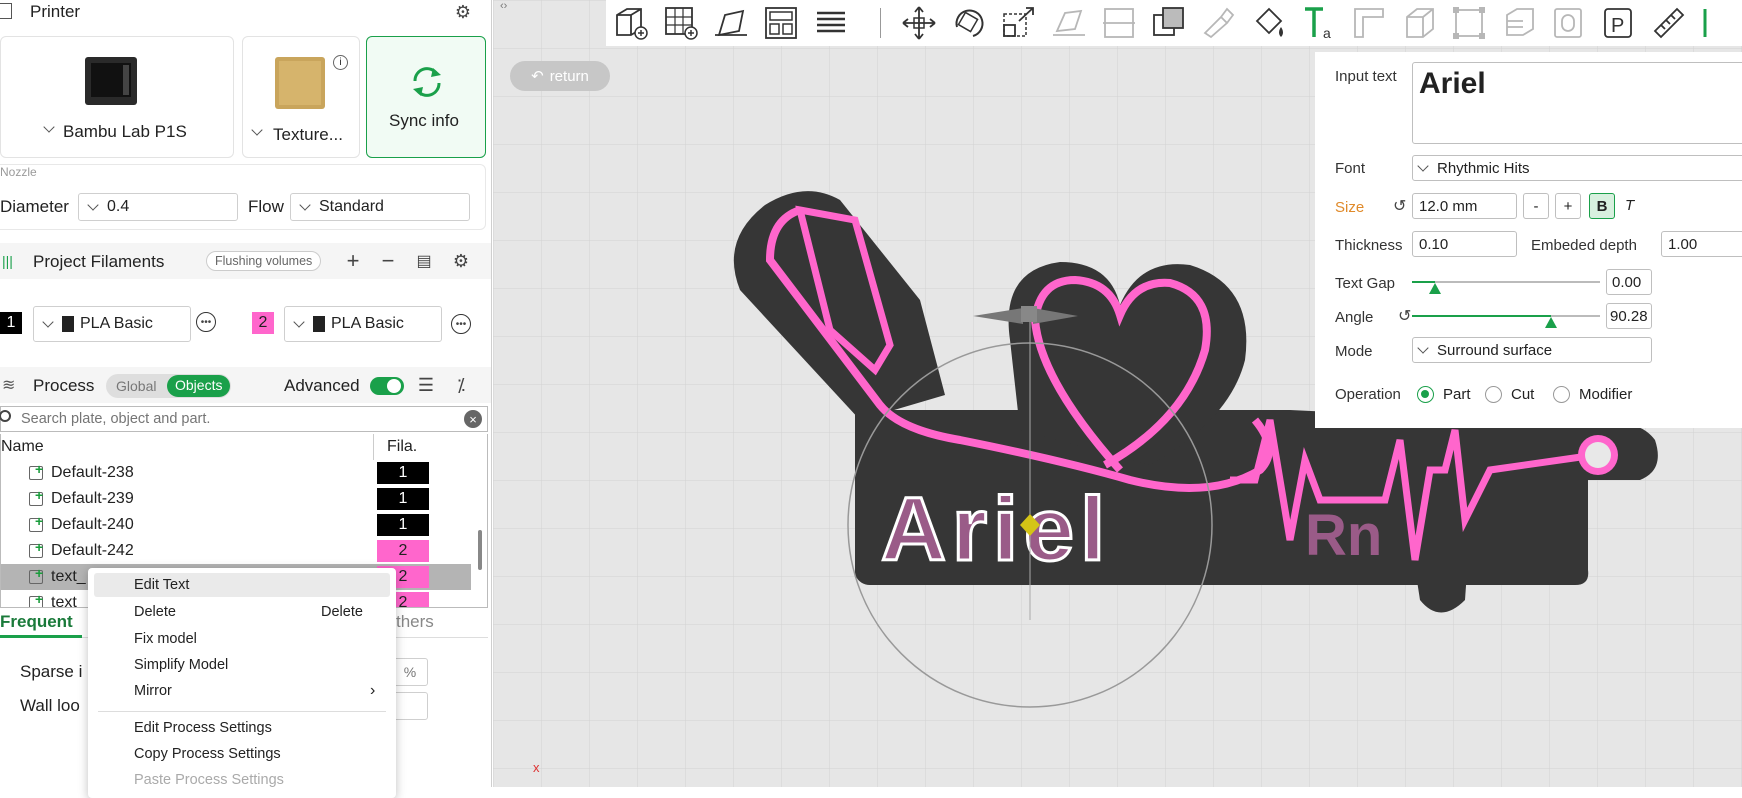  I want to click on lay-on-face-icon, so click(1069, 23).